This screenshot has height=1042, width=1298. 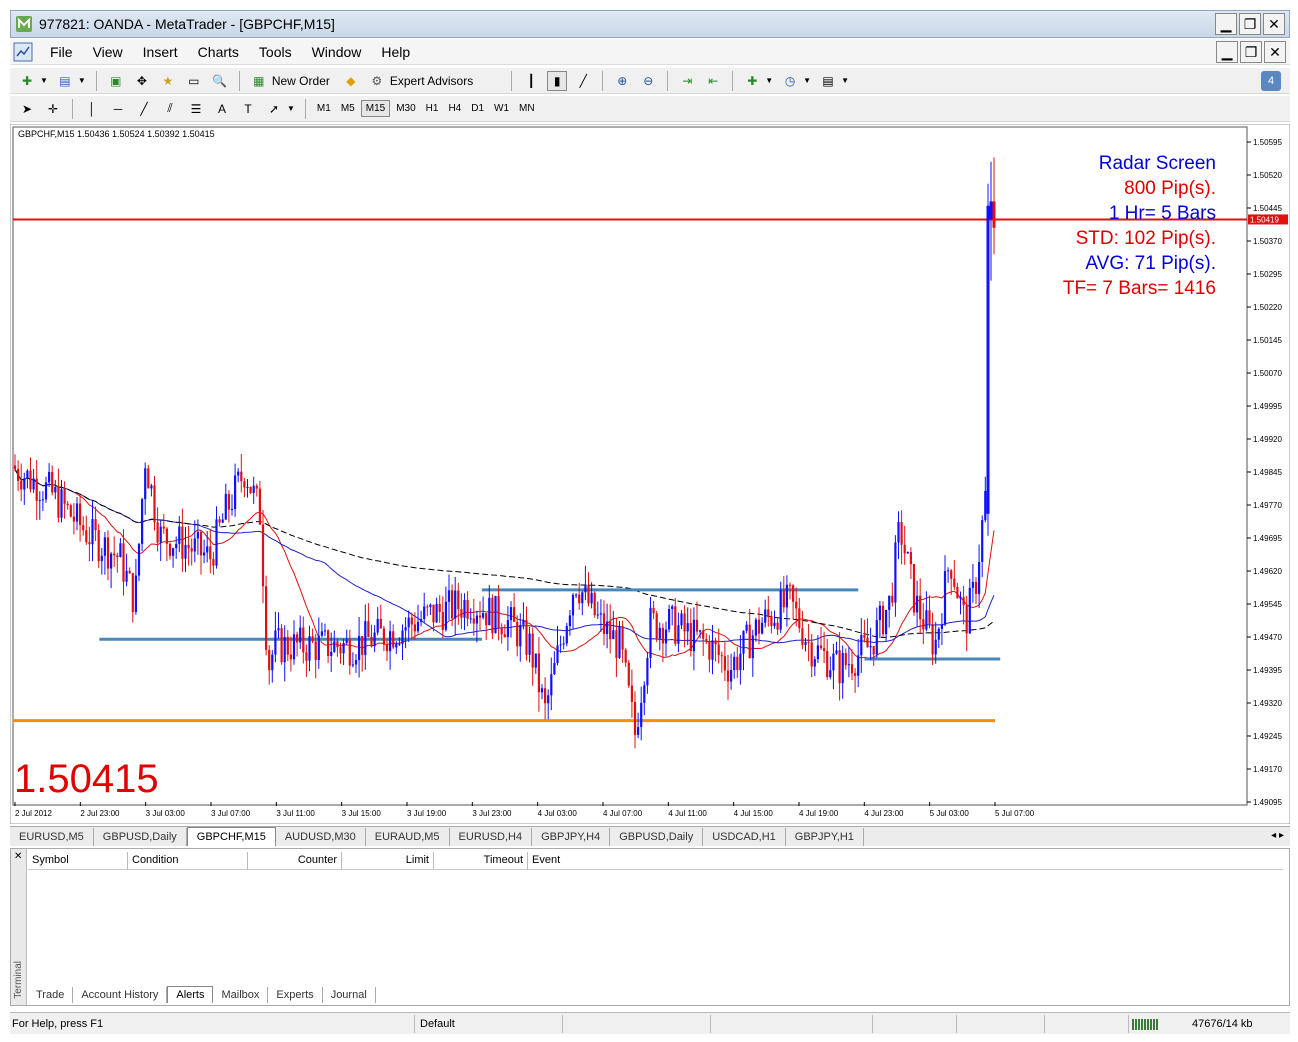 What do you see at coordinates (295, 995) in the screenshot?
I see `tab-experts: Experts` at bounding box center [295, 995].